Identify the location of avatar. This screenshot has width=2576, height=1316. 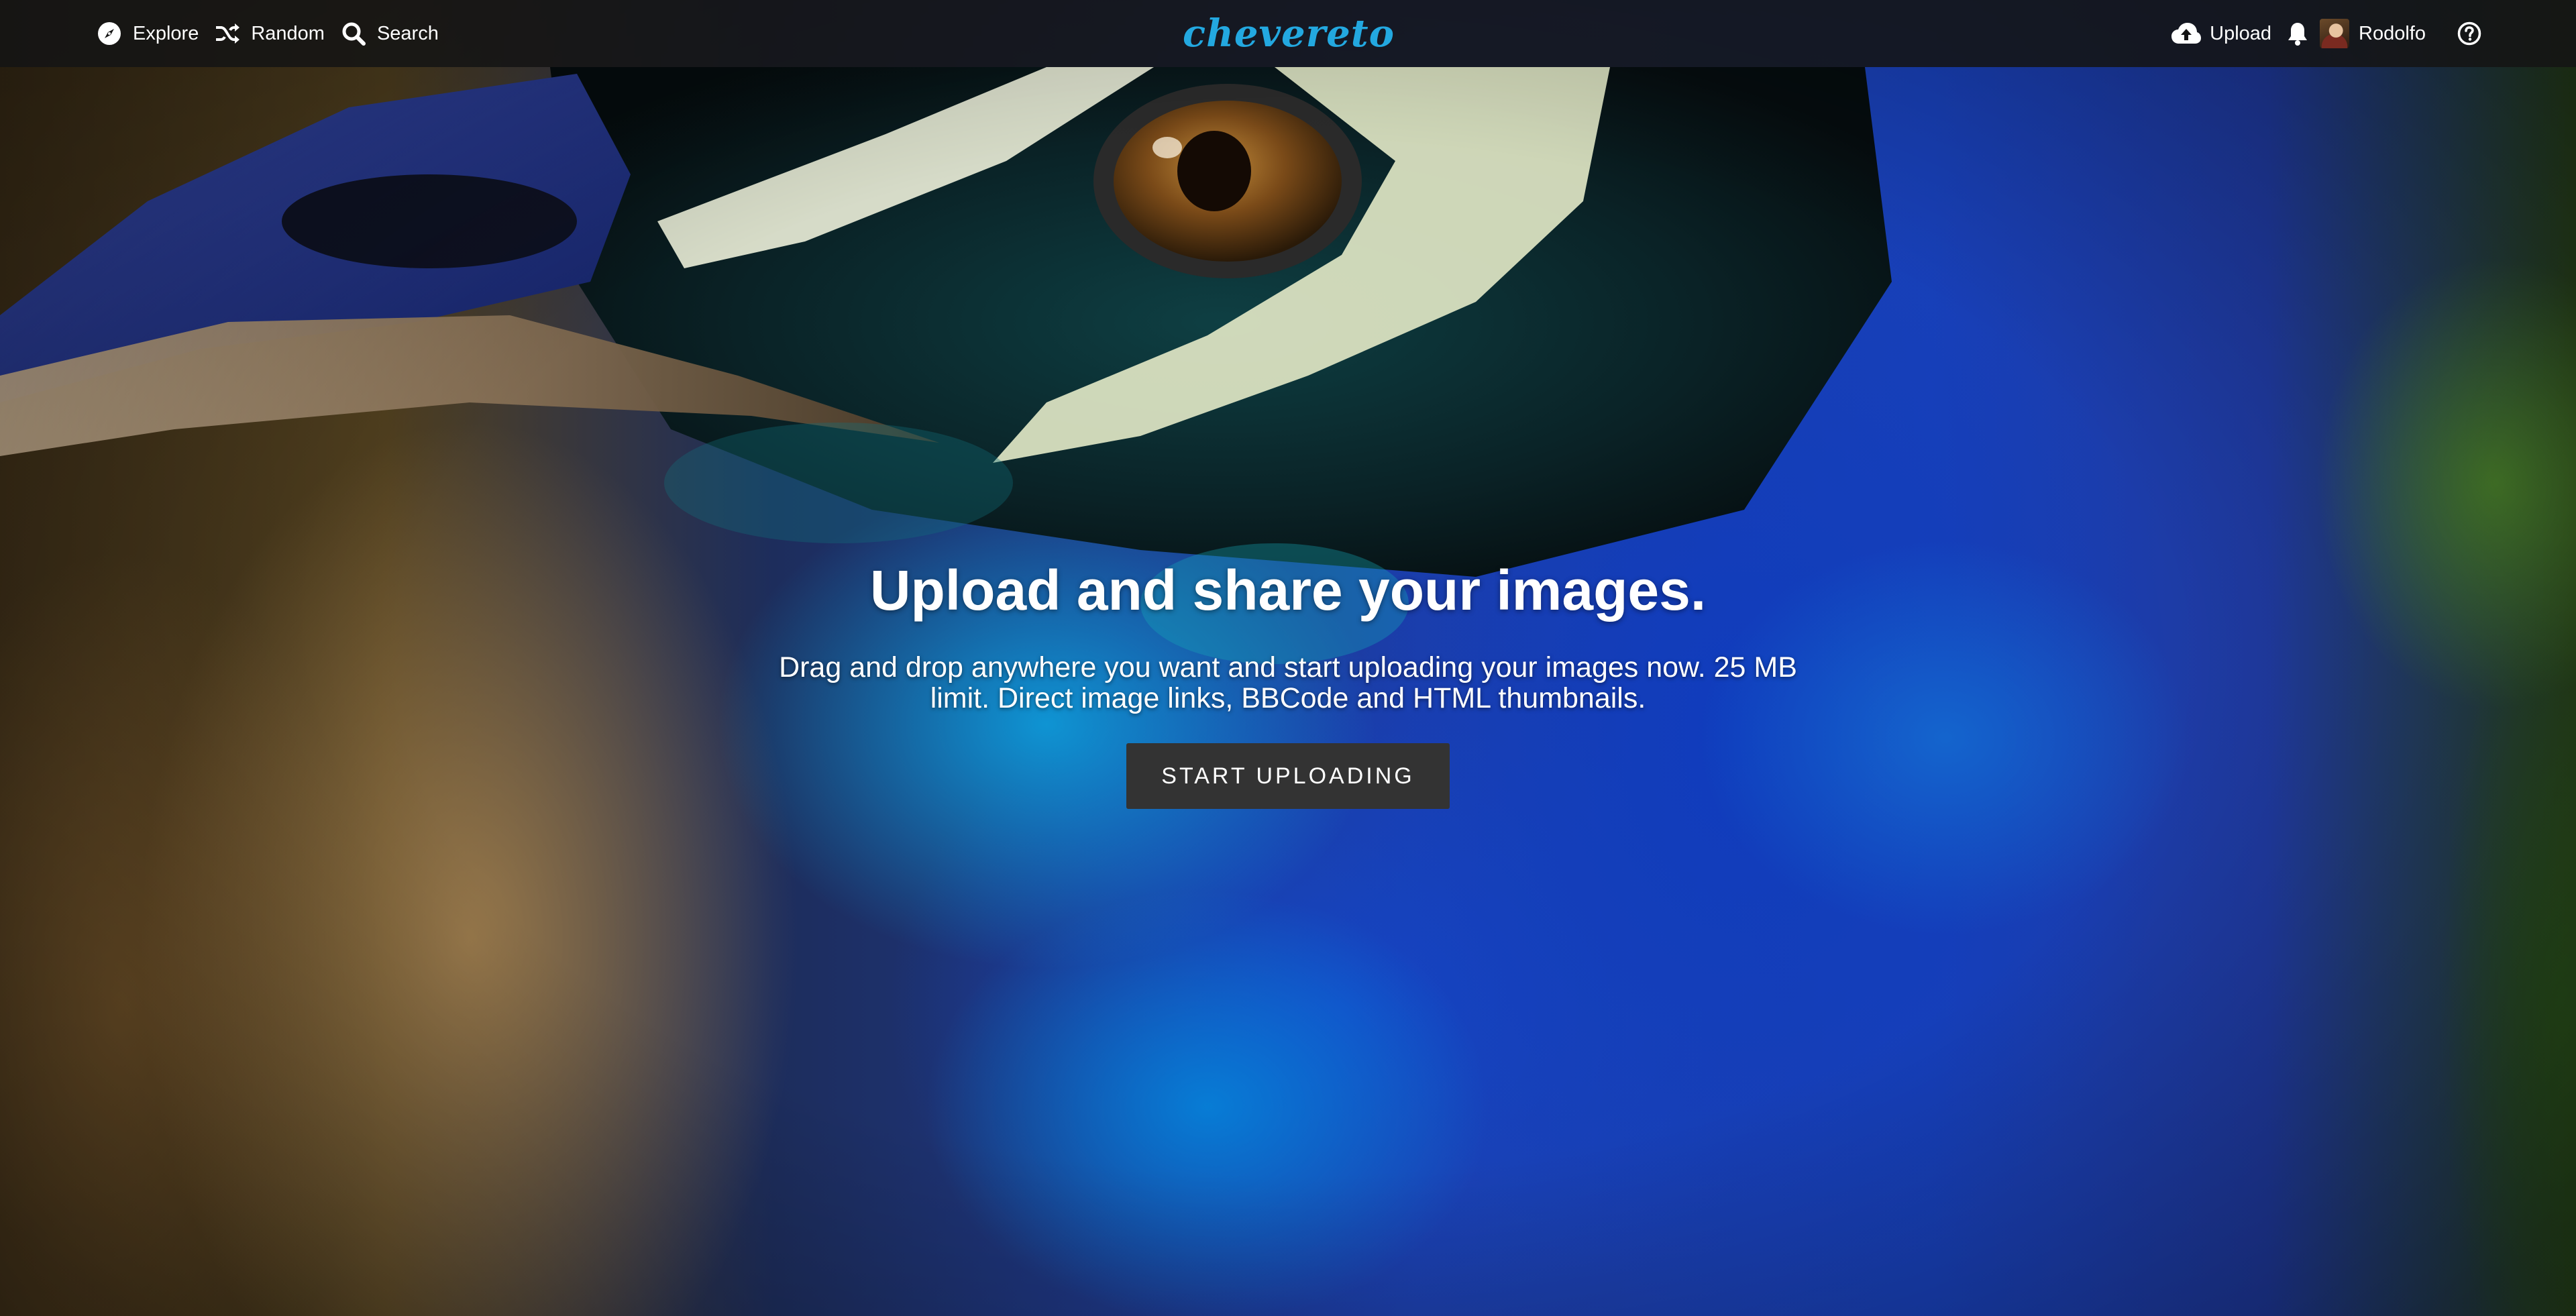
(2335, 33).